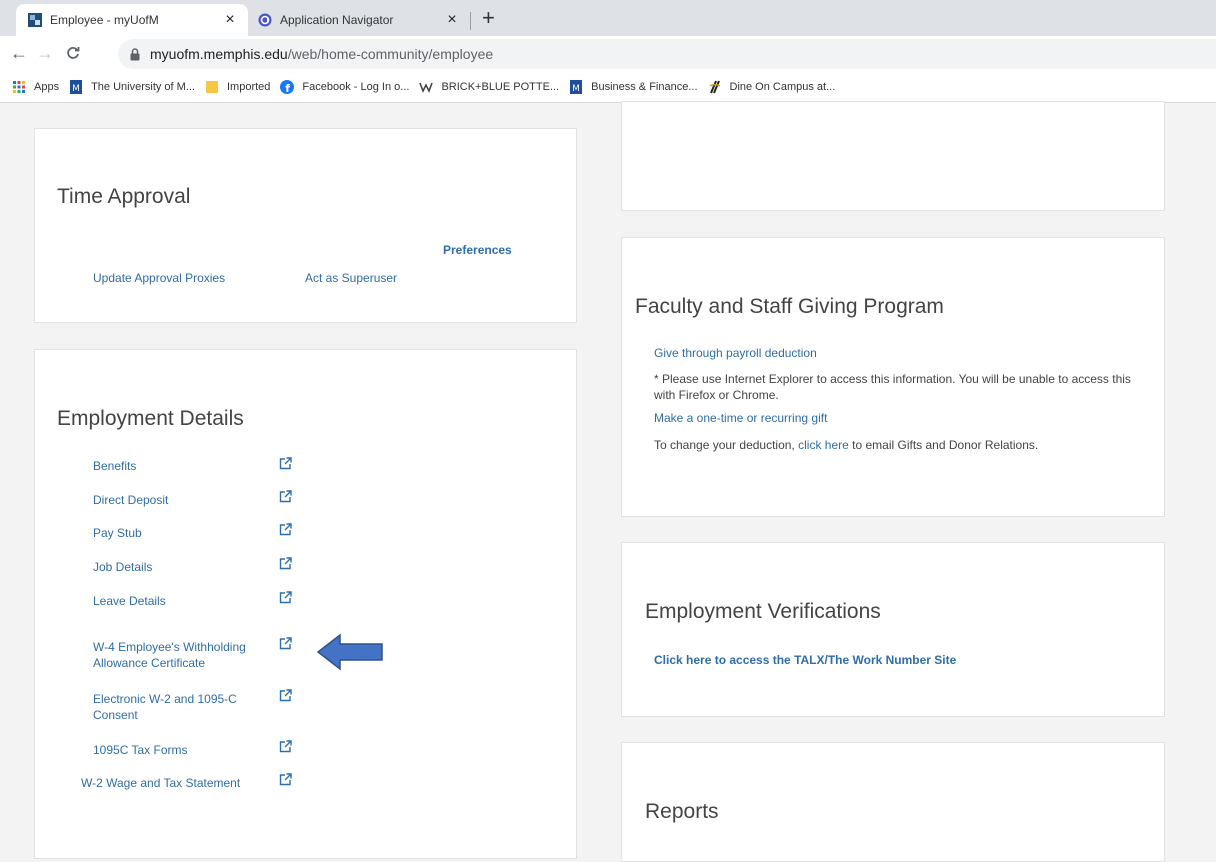 This screenshot has width=1216, height=862. Describe the element at coordinates (169, 647) in the screenshot. I see `w4-link-line1: W-4 Employee's Withholding` at that location.